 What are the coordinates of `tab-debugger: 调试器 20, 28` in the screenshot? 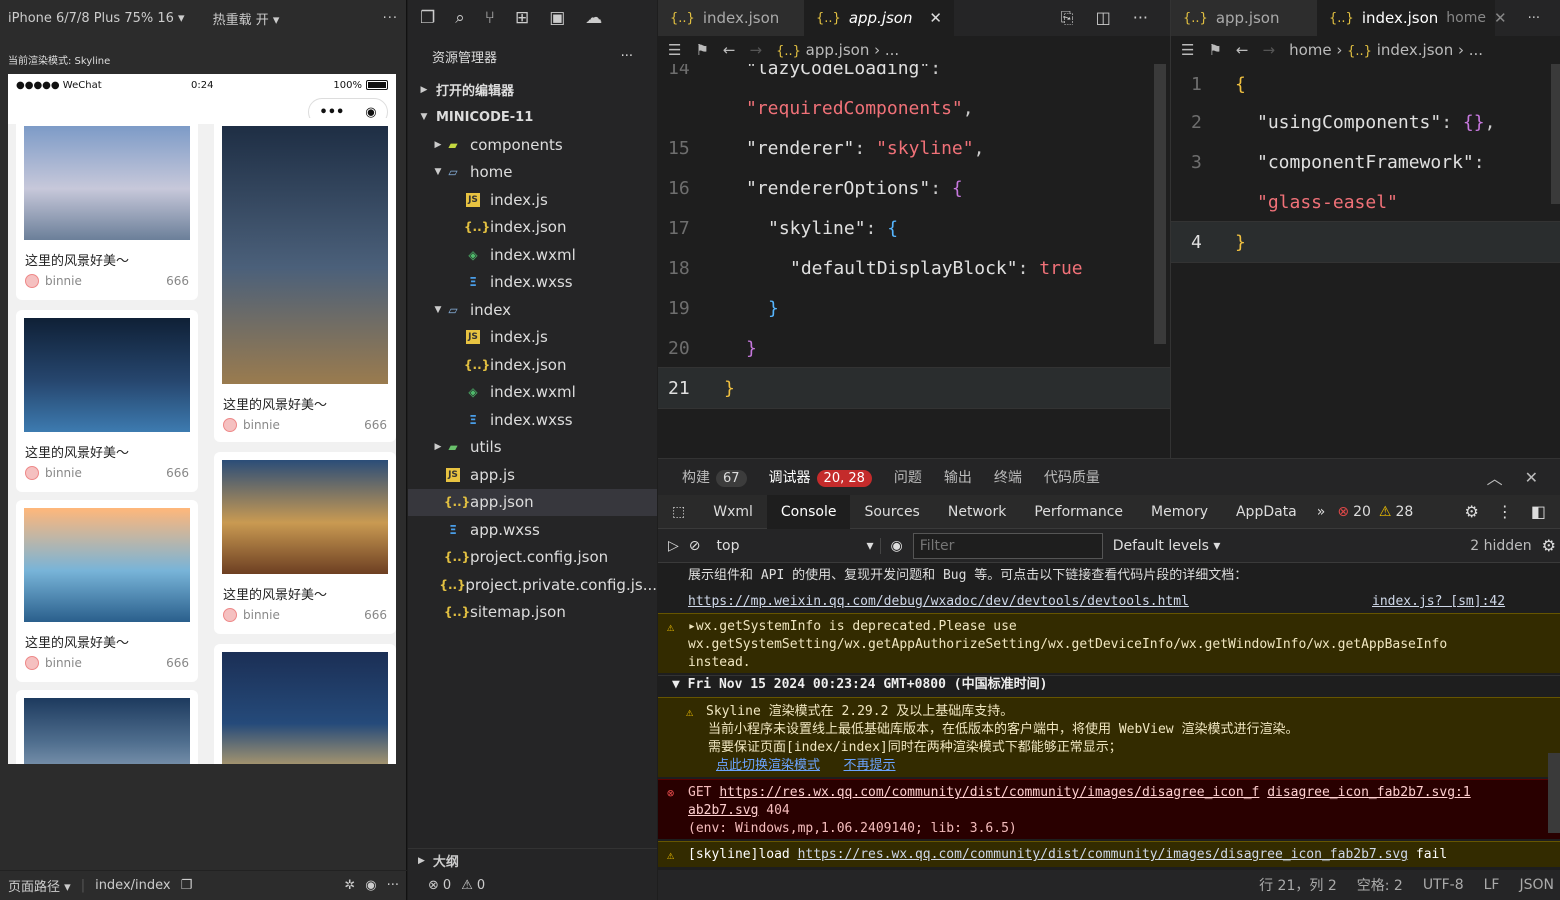 It's located at (820, 477).